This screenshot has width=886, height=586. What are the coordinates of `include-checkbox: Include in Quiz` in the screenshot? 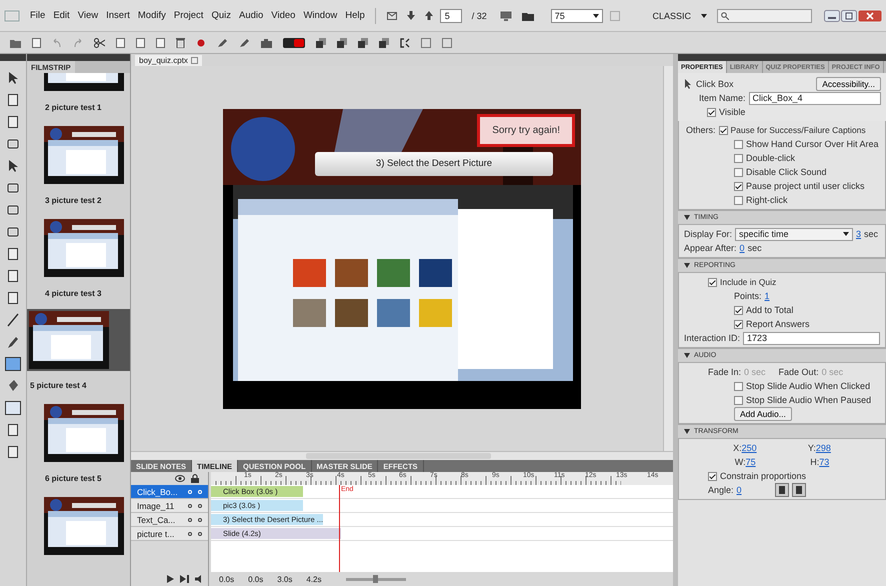 It's located at (742, 282).